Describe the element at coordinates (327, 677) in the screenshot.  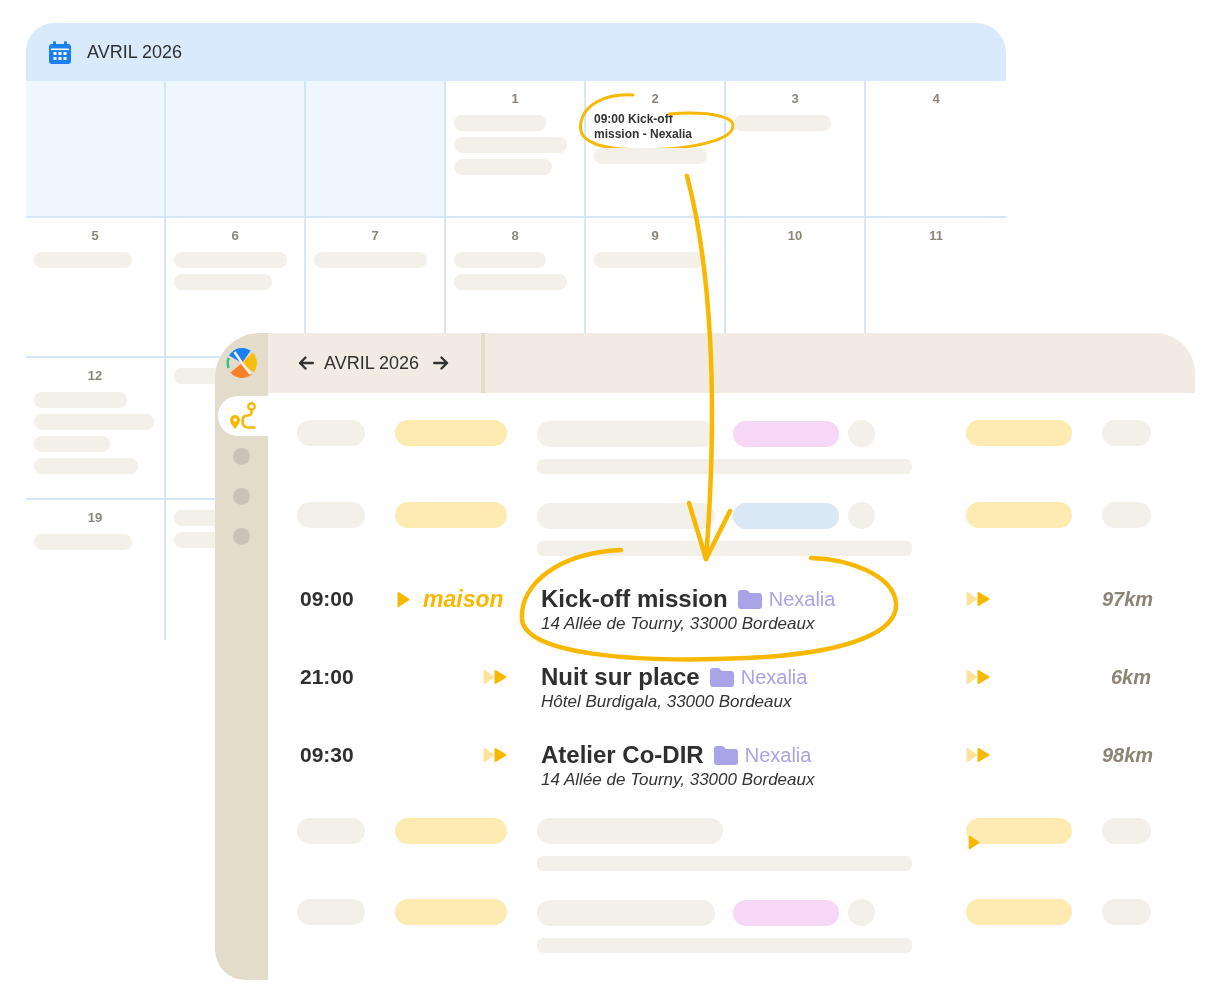
I see `trip-time: 21:00` at that location.